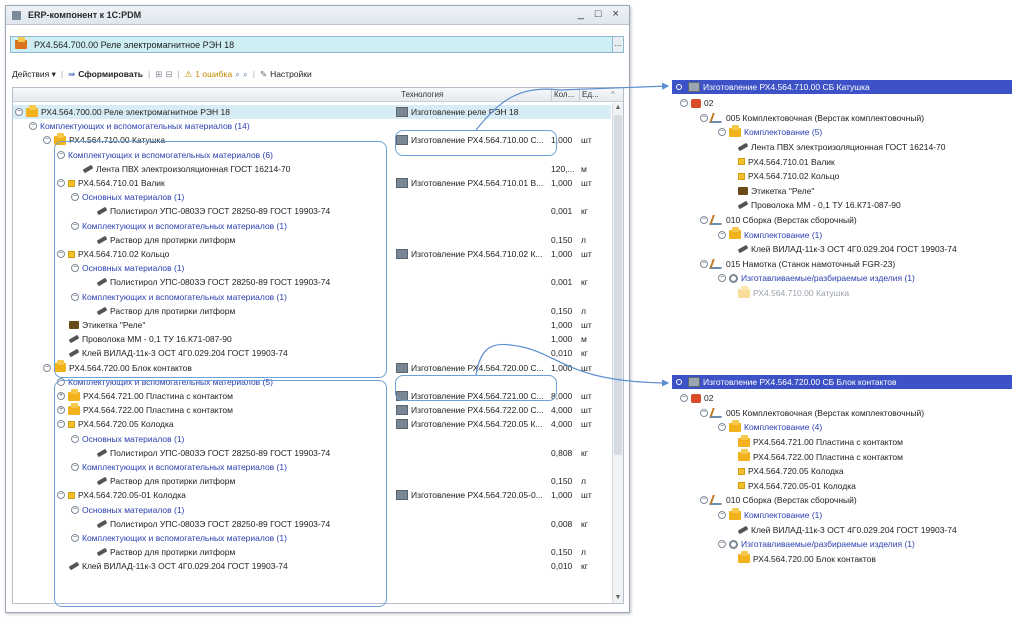 The image size is (1024, 640). I want to click on tree-item: РХ4.564.710.02 Кольцо, so click(788, 176).